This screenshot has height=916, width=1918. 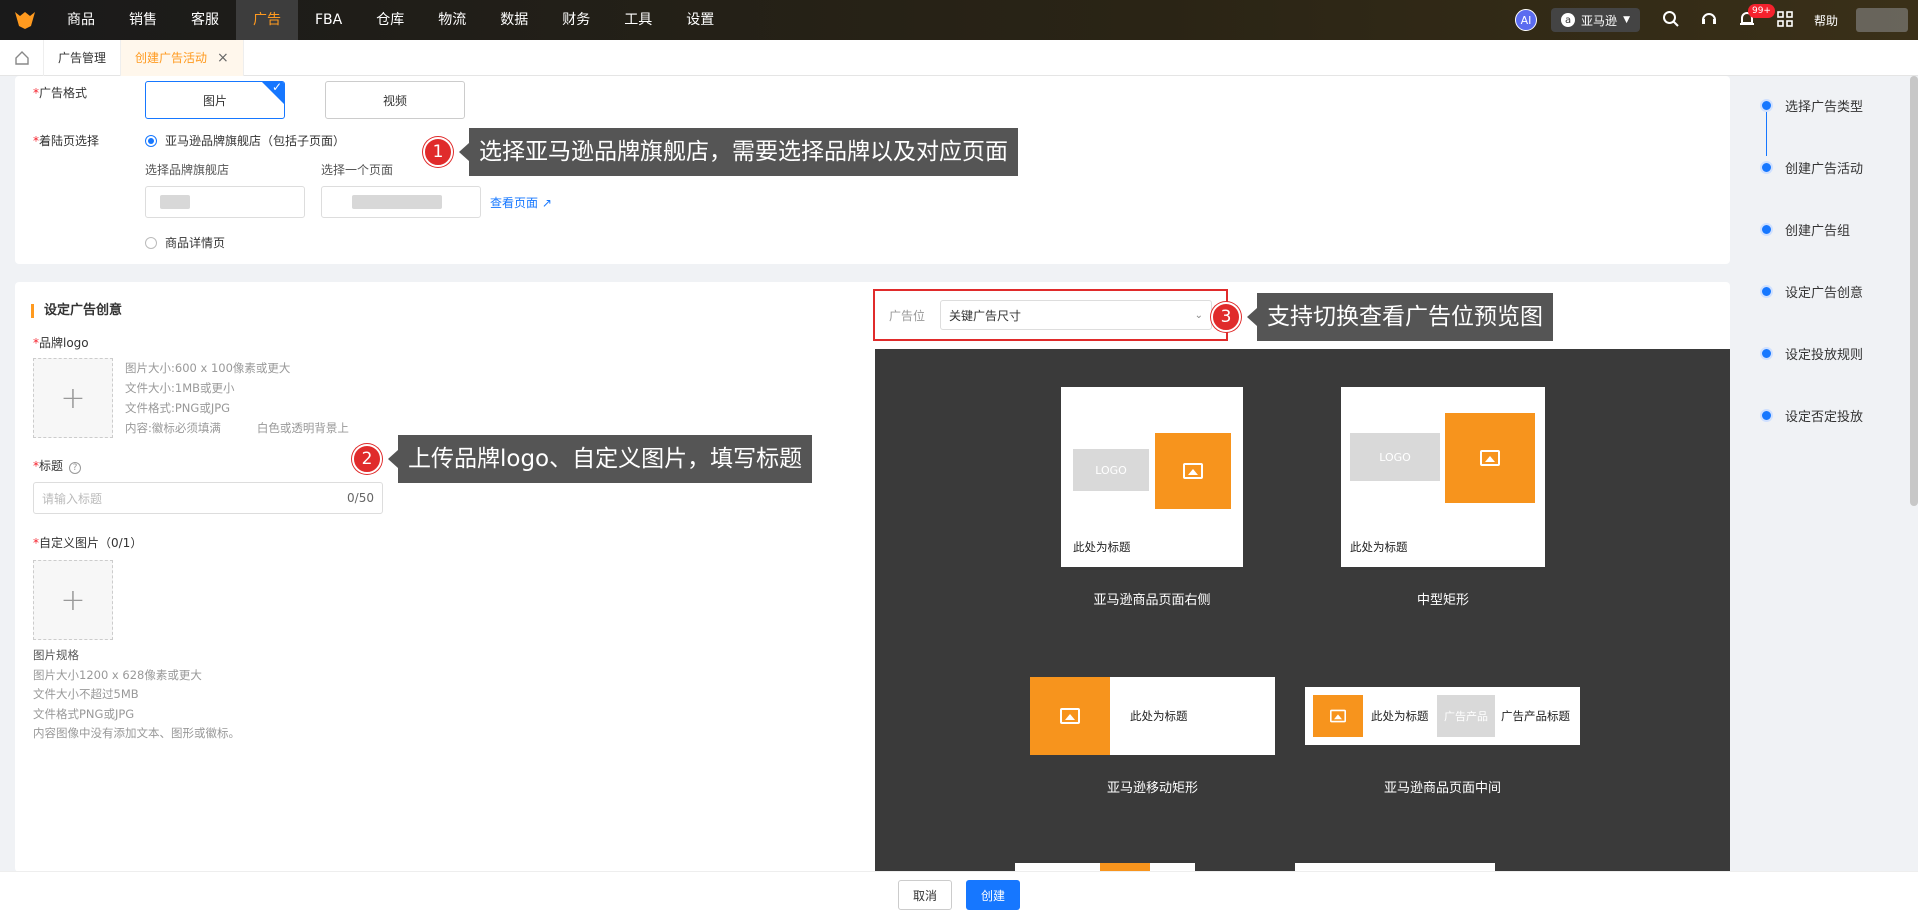 What do you see at coordinates (397, 202) in the screenshot?
I see `blurred-value` at bounding box center [397, 202].